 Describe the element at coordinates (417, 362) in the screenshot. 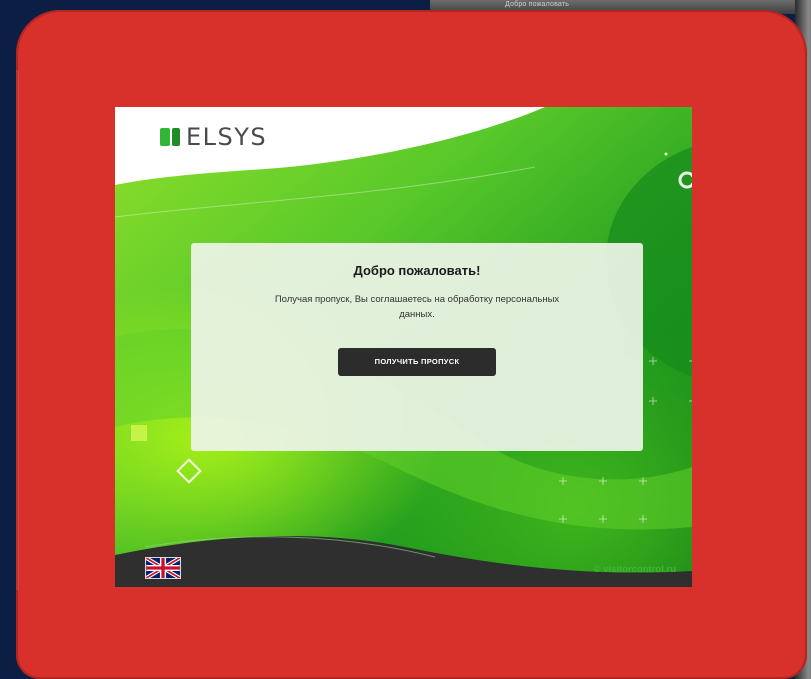

I see `get-pass-button: ПОЛУЧИТЬ ПРОПУСК` at that location.